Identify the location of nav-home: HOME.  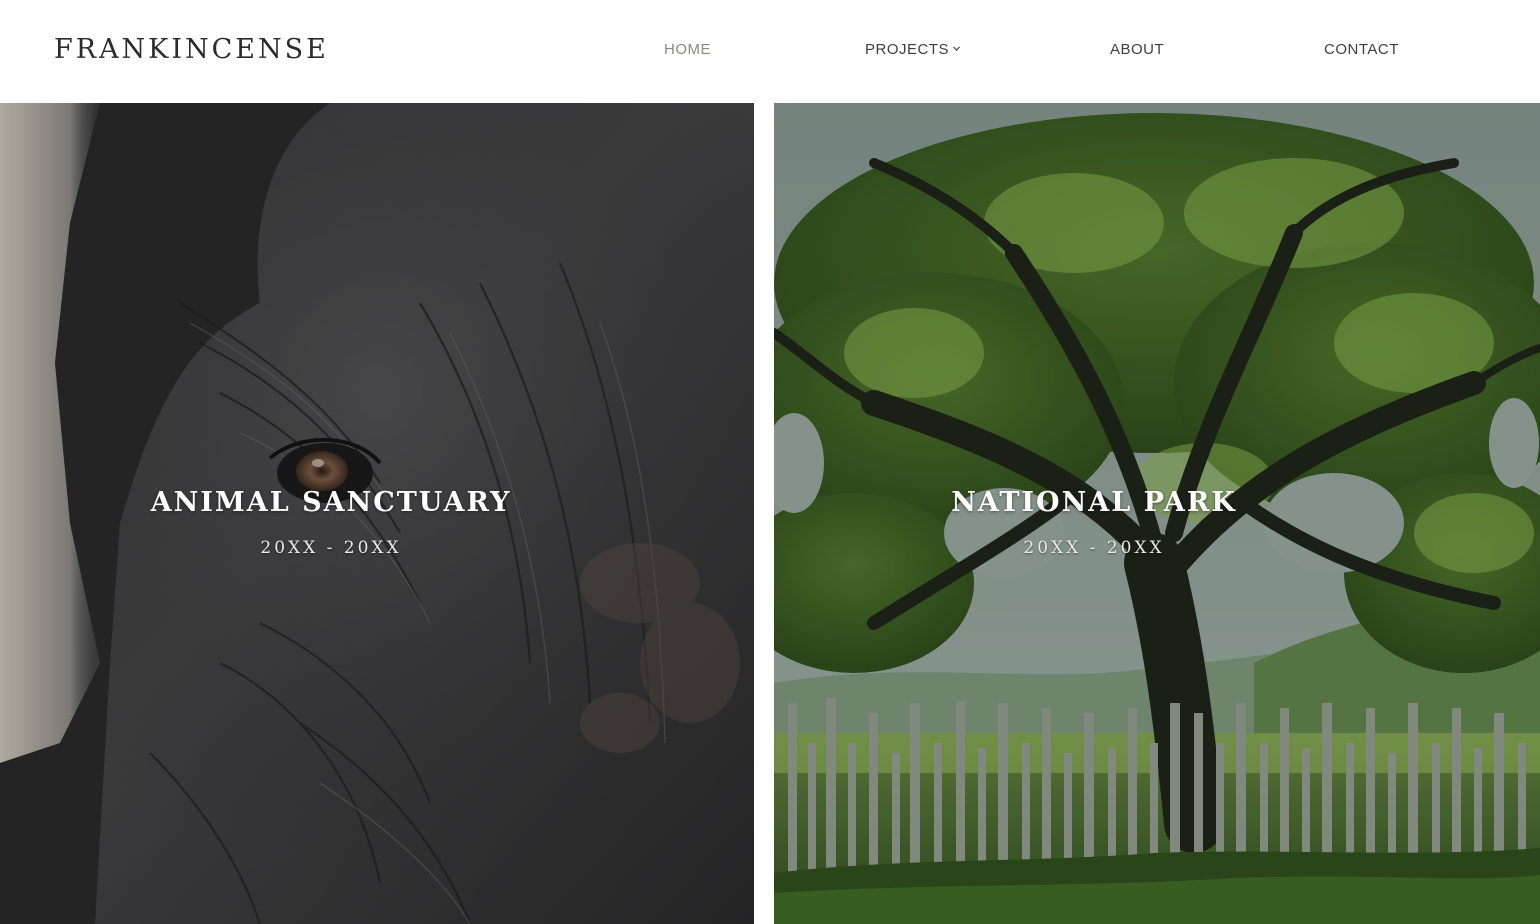
(687, 50).